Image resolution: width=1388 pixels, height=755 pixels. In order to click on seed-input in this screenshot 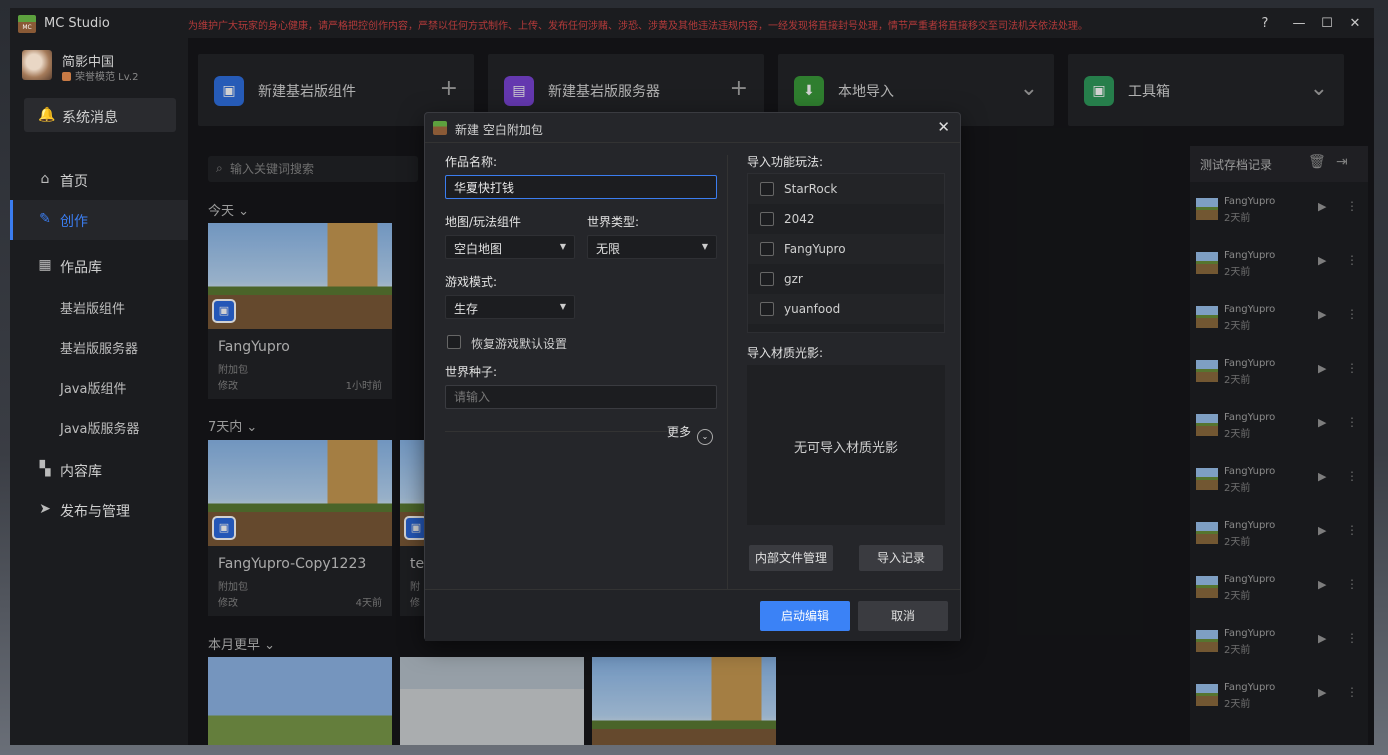, I will do `click(581, 397)`.